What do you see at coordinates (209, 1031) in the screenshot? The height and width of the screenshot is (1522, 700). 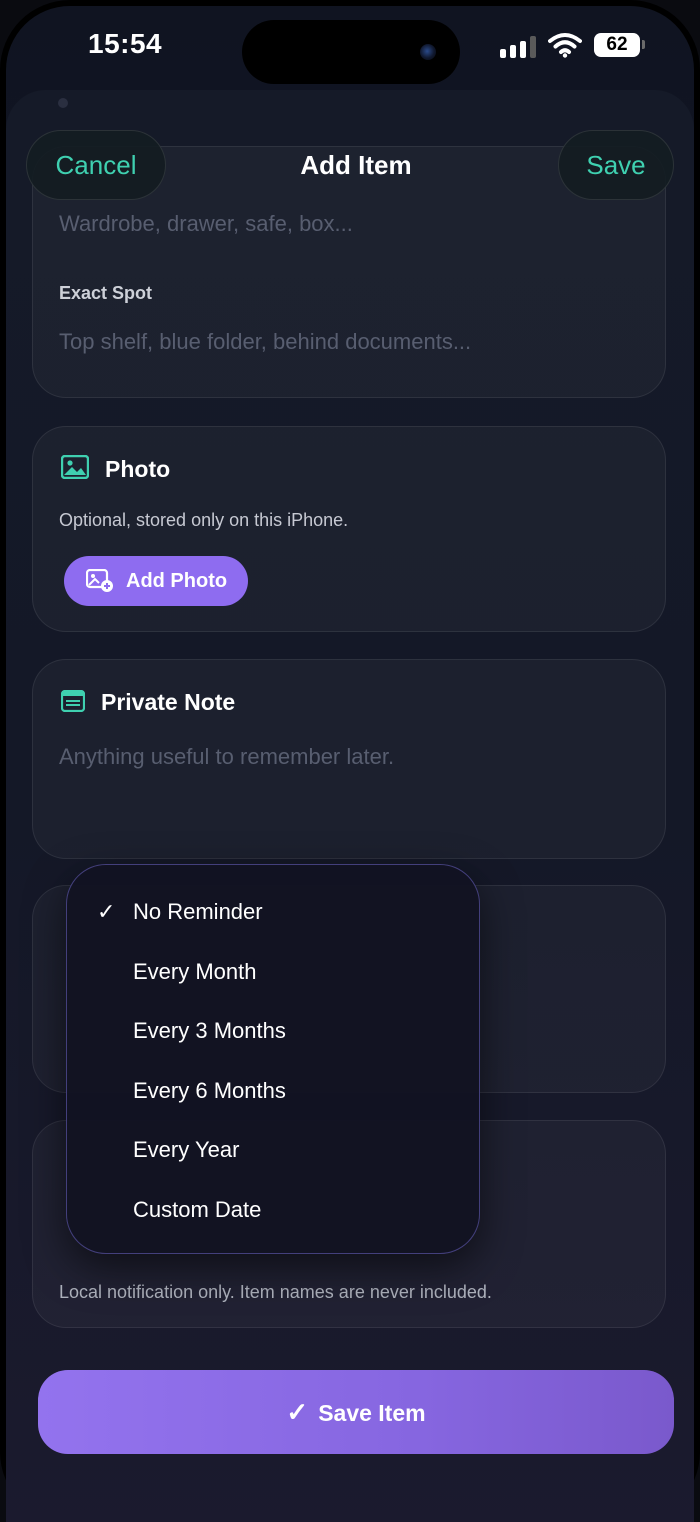 I see `menu-item-every-3-months: Every 3 Months` at bounding box center [209, 1031].